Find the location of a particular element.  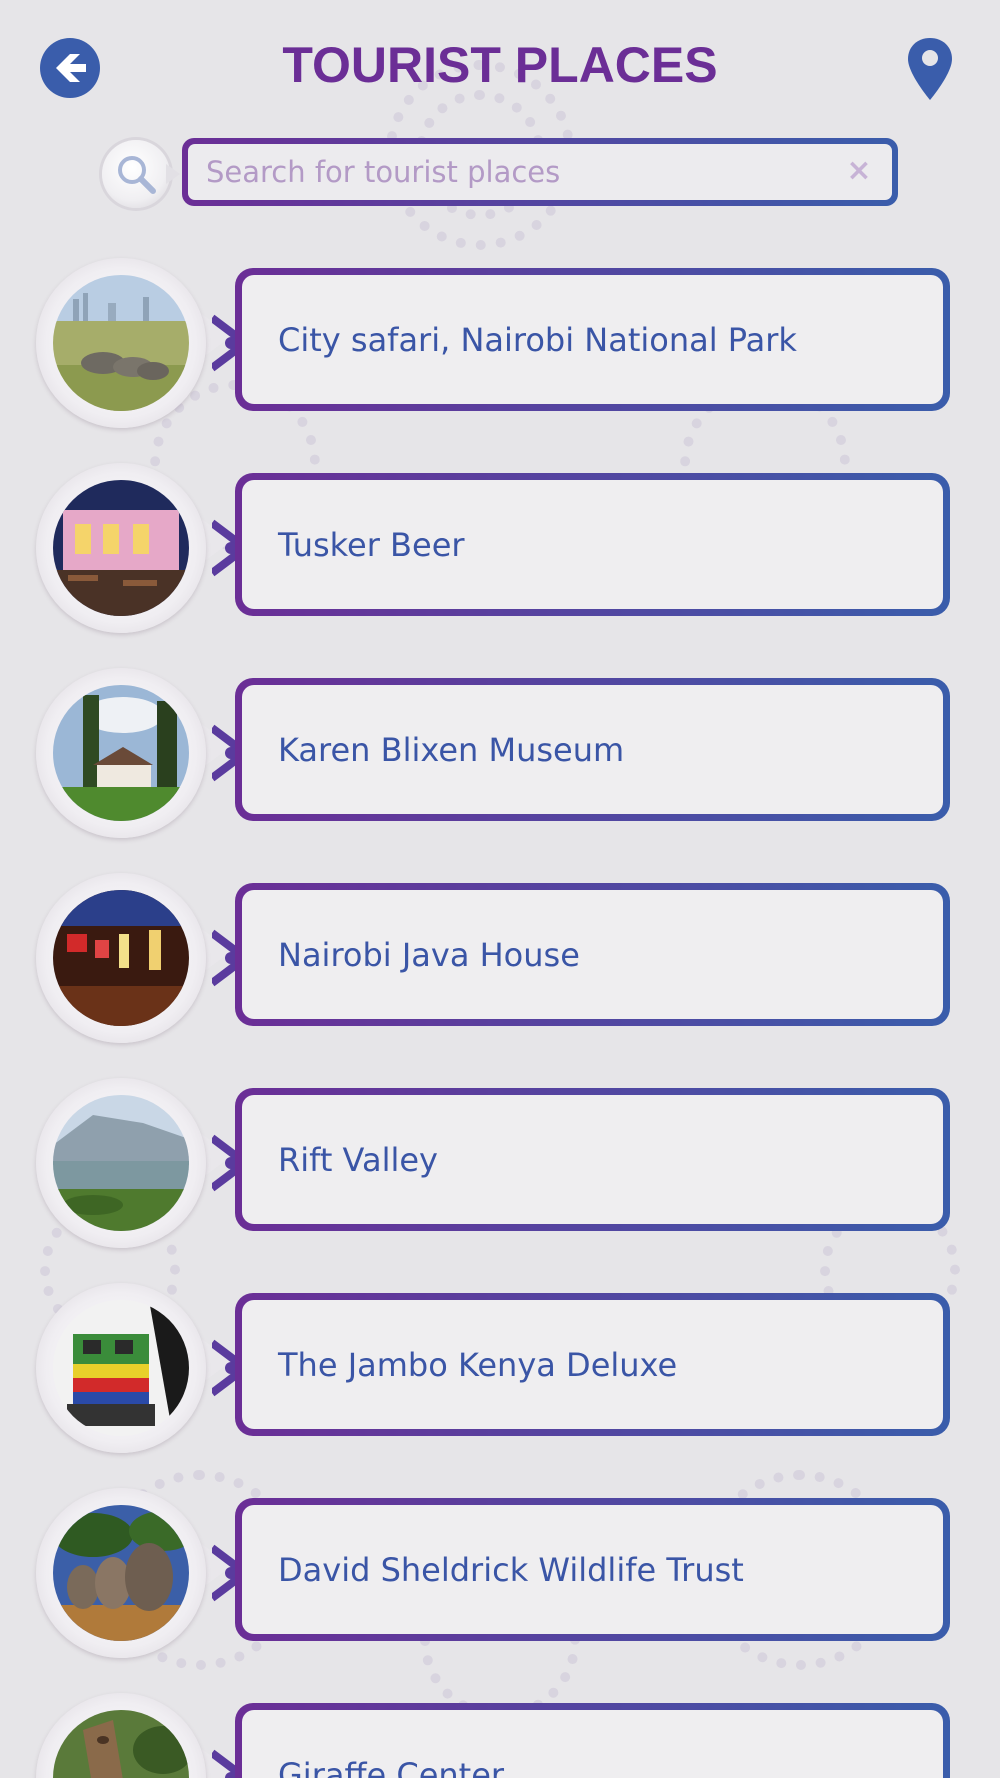

place-label: David Sheldrick Wildlife Trust is located at coordinates (511, 1569).